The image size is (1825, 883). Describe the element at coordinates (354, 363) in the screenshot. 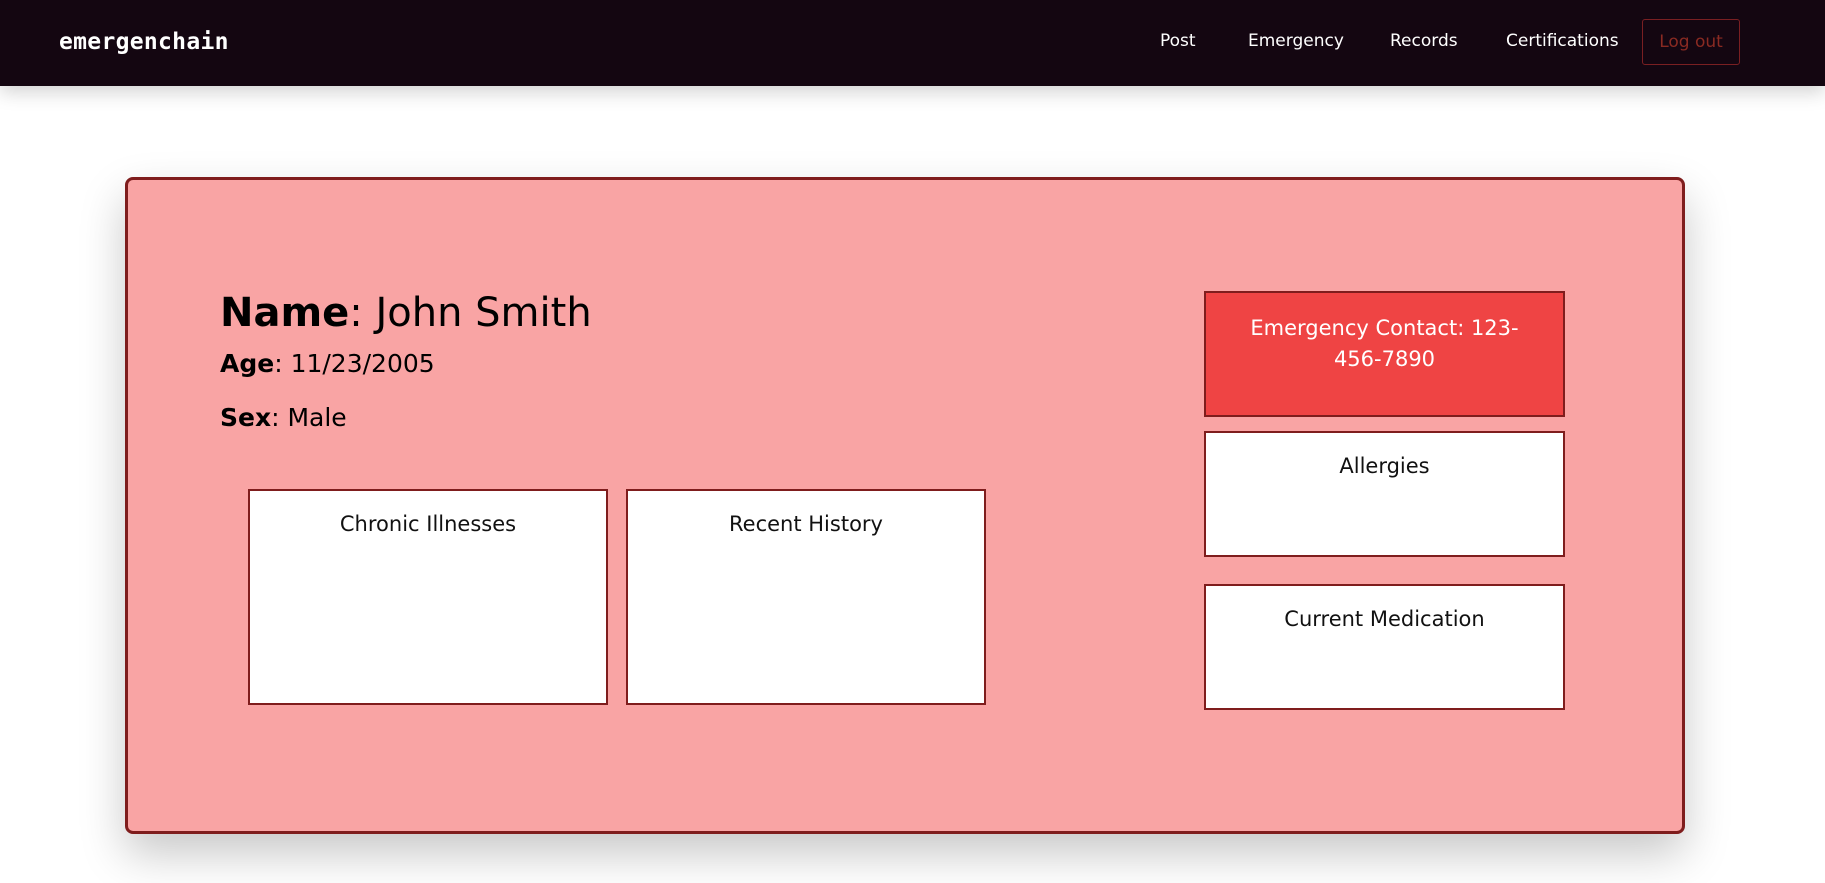

I see `age-value: : 11/23/2005` at that location.